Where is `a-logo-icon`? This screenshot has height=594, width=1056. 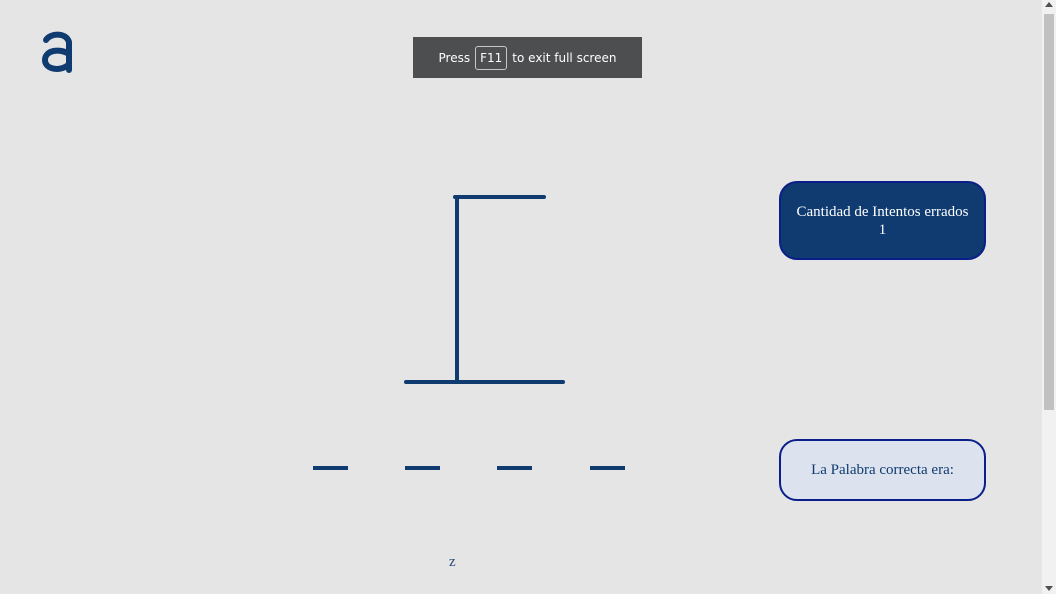 a-logo-icon is located at coordinates (56, 52).